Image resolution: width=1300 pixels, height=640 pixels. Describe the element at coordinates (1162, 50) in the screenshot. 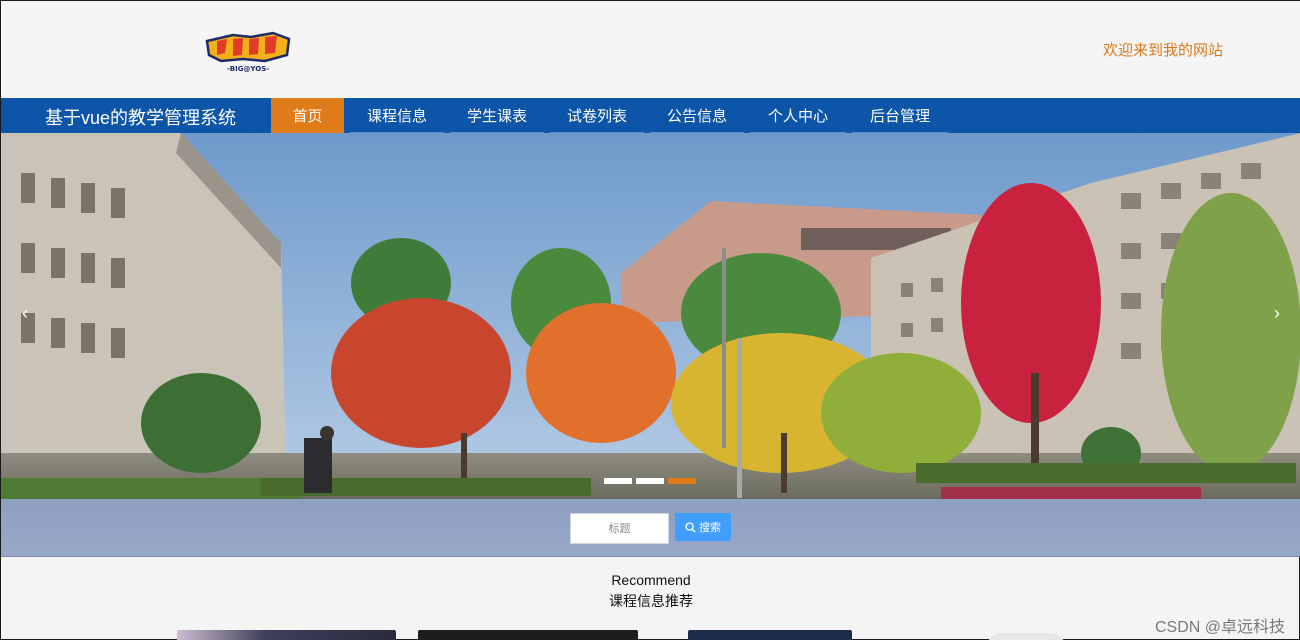

I see `welcome-text: 欢迎来到我的网站` at that location.